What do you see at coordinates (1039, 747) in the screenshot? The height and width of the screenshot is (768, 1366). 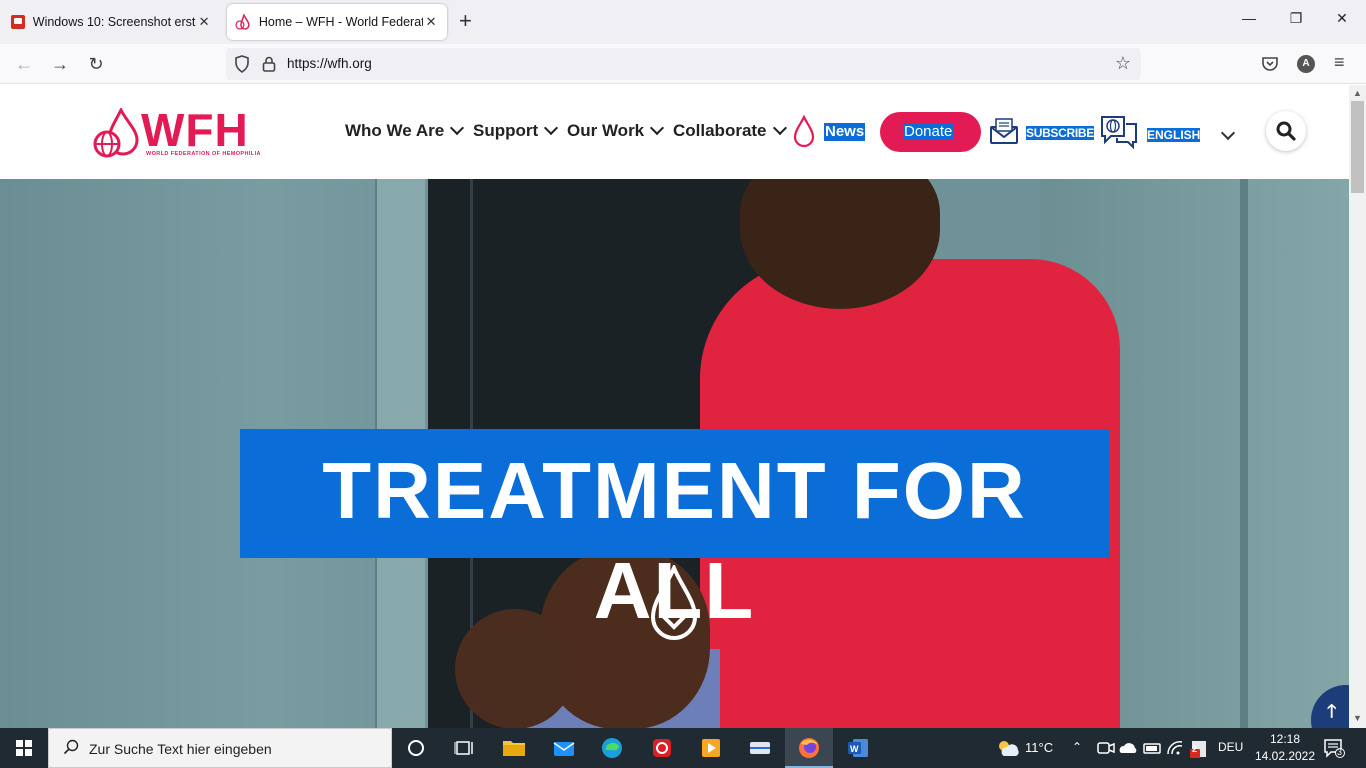 I see `weather-temperature: 11°C` at bounding box center [1039, 747].